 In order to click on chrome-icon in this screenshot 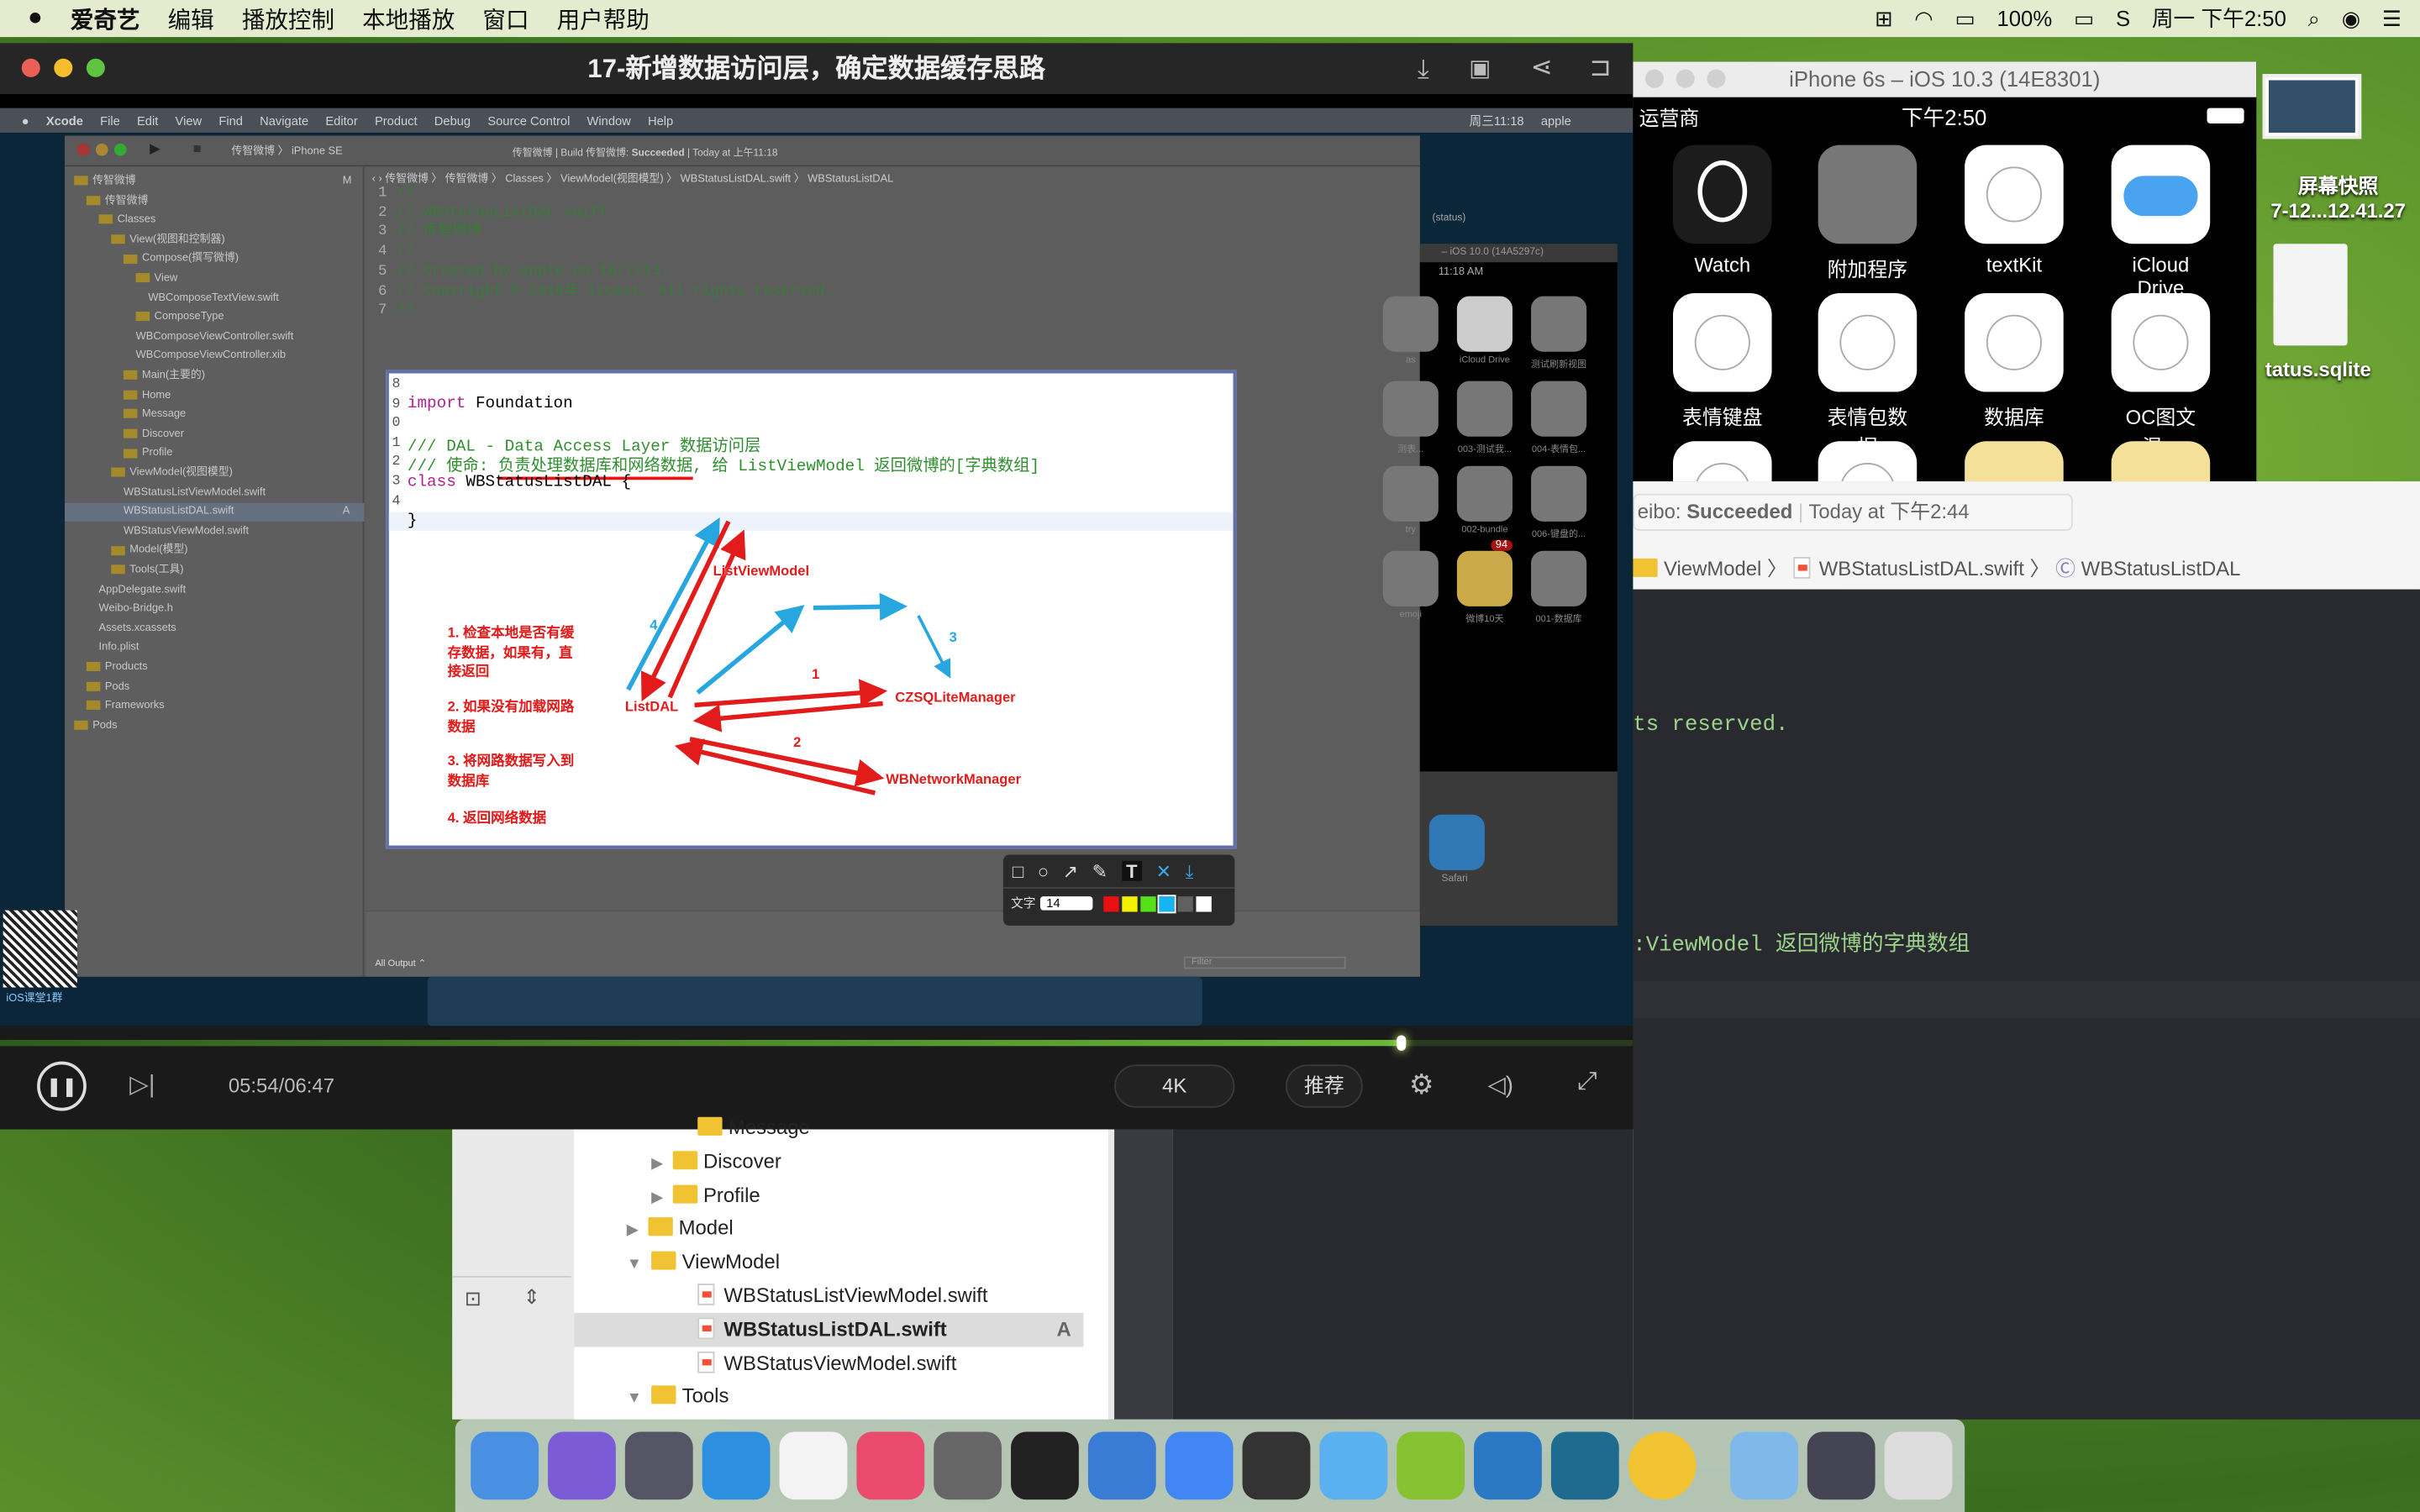, I will do `click(1199, 1465)`.